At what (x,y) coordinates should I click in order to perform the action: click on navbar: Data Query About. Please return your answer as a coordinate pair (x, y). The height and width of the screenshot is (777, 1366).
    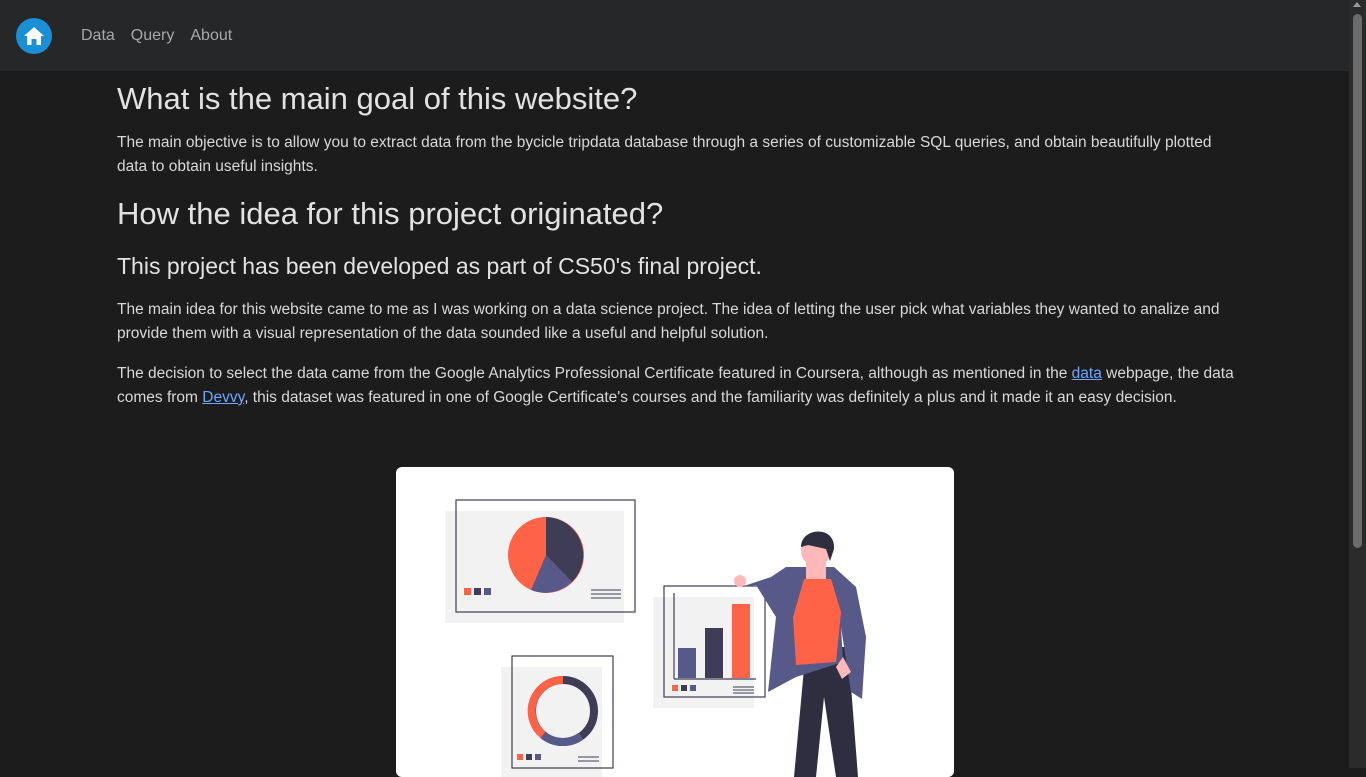
    Looking at the image, I should click on (674, 35).